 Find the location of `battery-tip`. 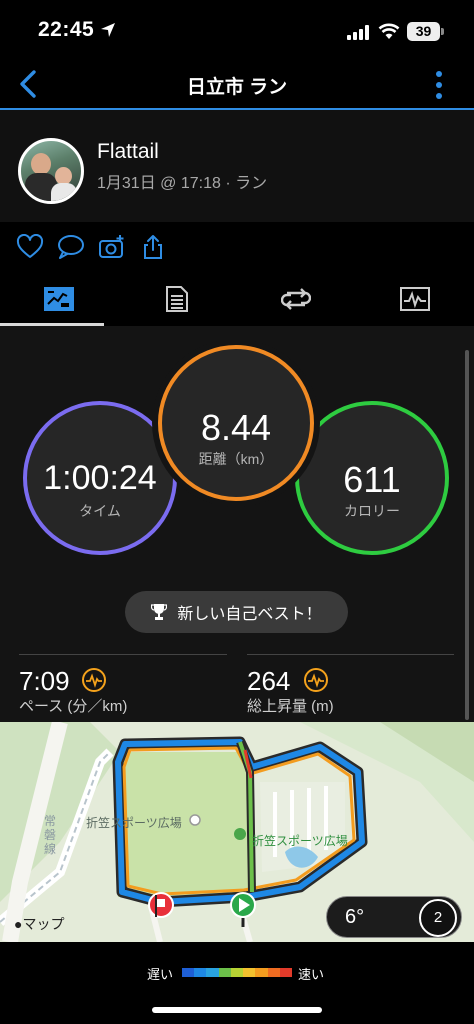

battery-tip is located at coordinates (442, 31).